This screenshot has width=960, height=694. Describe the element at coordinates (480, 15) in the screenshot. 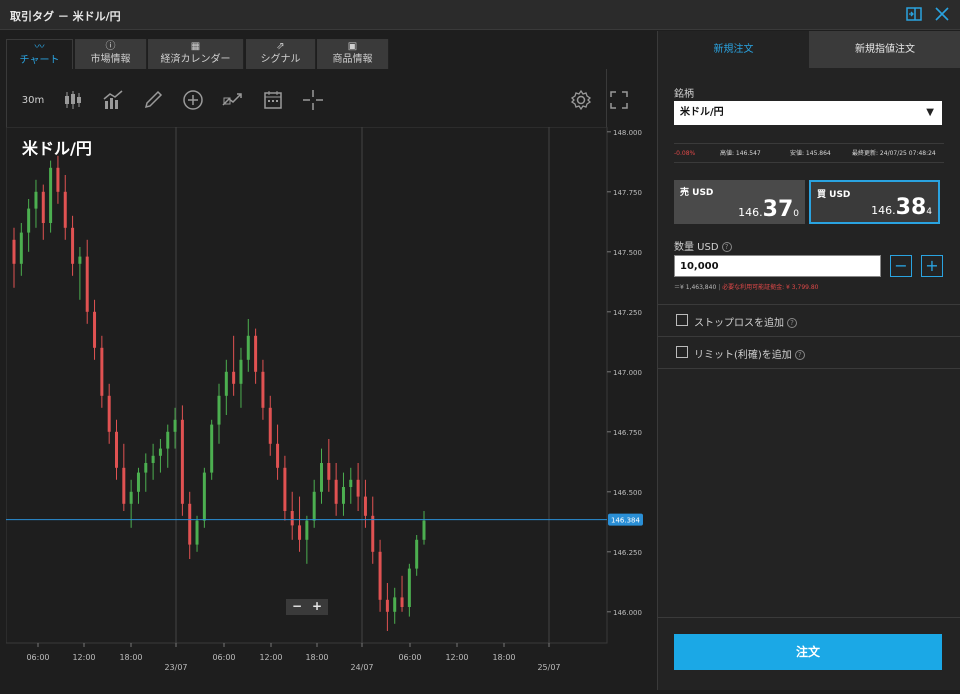

I see `window-titlebar: 取引タグ － 米ドル/円` at that location.